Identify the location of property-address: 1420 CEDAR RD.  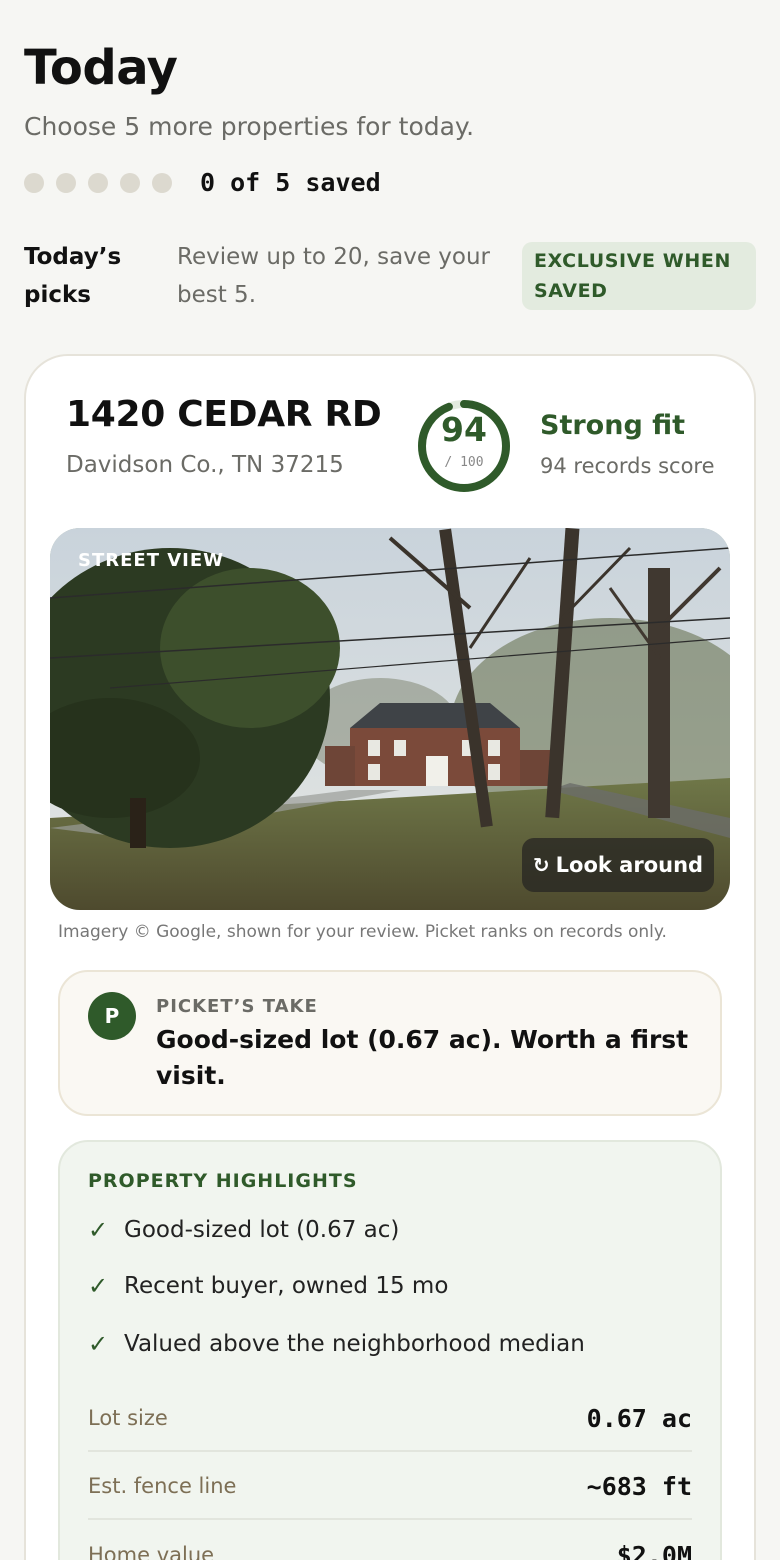
(224, 414).